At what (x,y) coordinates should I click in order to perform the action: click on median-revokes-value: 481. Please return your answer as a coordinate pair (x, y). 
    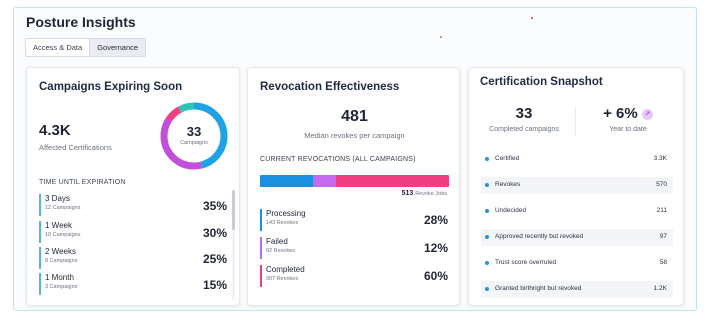
    Looking at the image, I should click on (354, 116).